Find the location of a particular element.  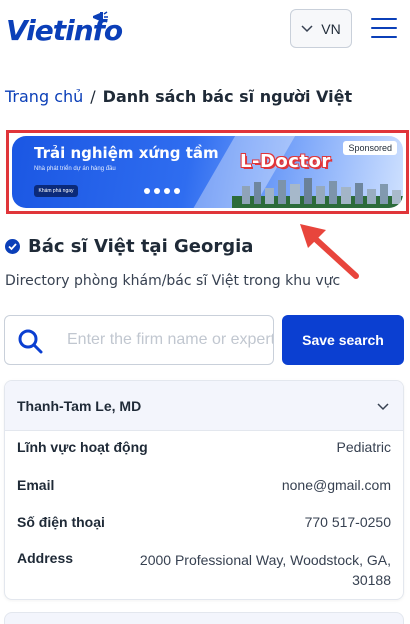

banner-social-icons is located at coordinates (162, 191).